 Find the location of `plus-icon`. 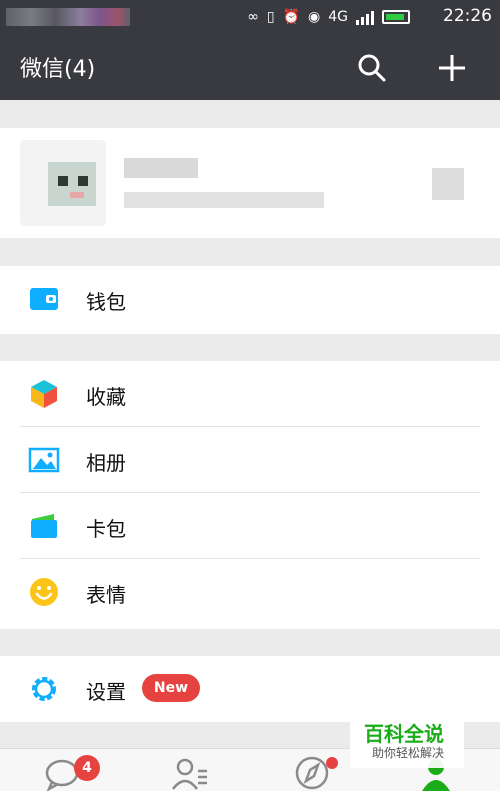

plus-icon is located at coordinates (452, 68).